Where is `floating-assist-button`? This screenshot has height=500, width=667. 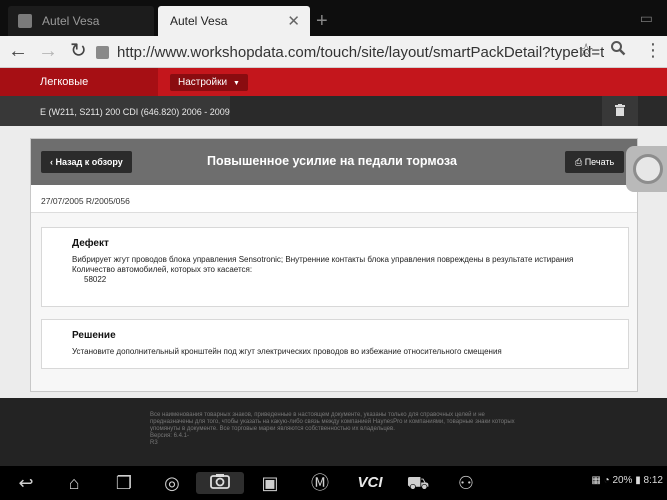 floating-assist-button is located at coordinates (646, 169).